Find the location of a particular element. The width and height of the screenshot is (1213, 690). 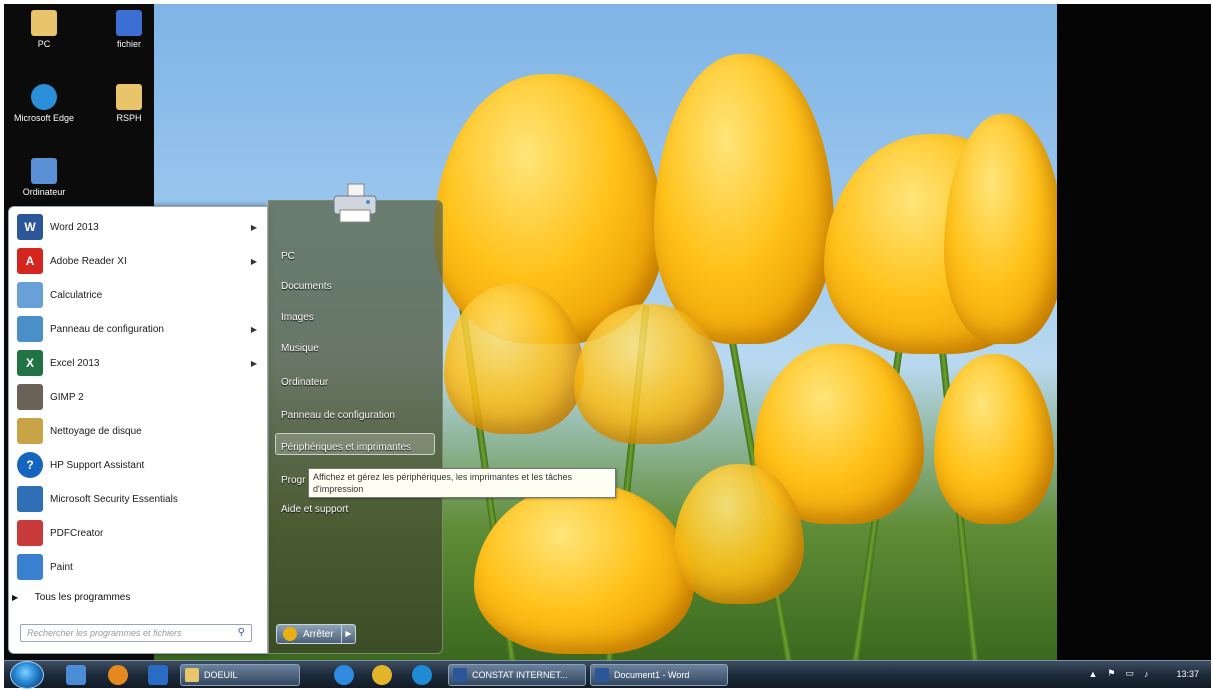

start-item-security-essentials: Microsoft Security Essentials is located at coordinates (139, 499).